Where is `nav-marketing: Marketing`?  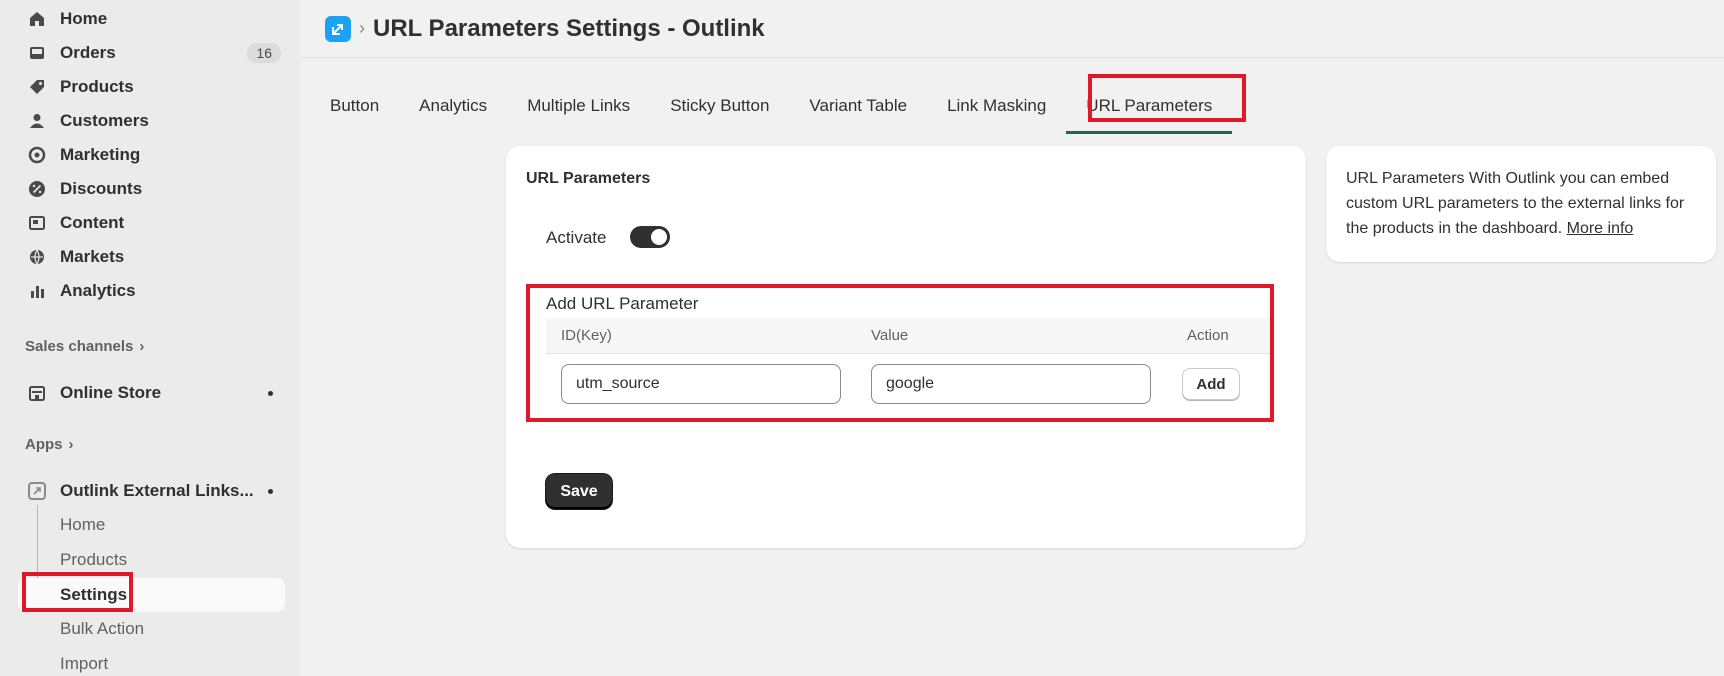
nav-marketing: Marketing is located at coordinates (153, 155).